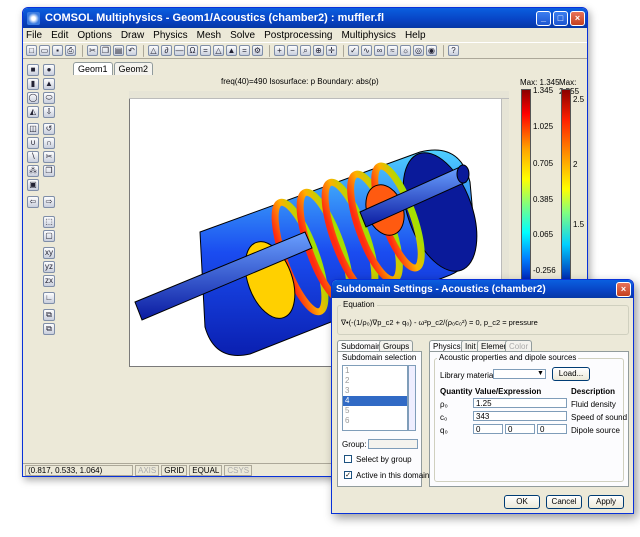  What do you see at coordinates (606, 502) in the screenshot?
I see `apply-button: Apply` at bounding box center [606, 502].